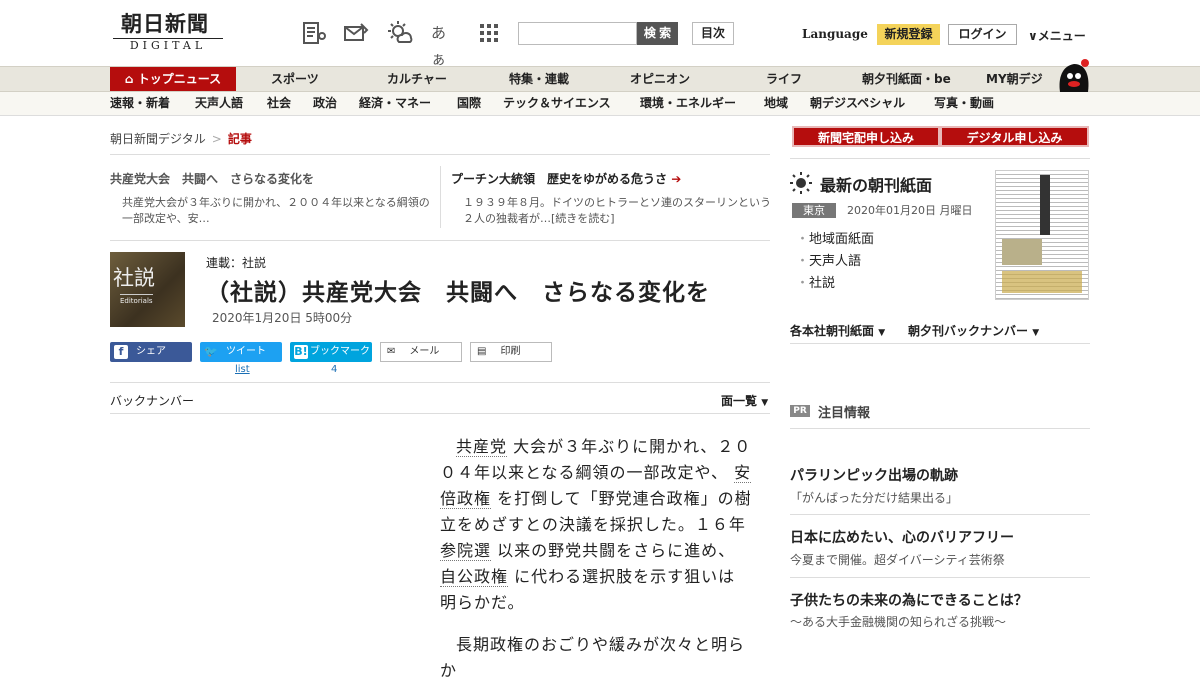  What do you see at coordinates (784, 79) in the screenshot?
I see `nav-life: ライフ` at bounding box center [784, 79].